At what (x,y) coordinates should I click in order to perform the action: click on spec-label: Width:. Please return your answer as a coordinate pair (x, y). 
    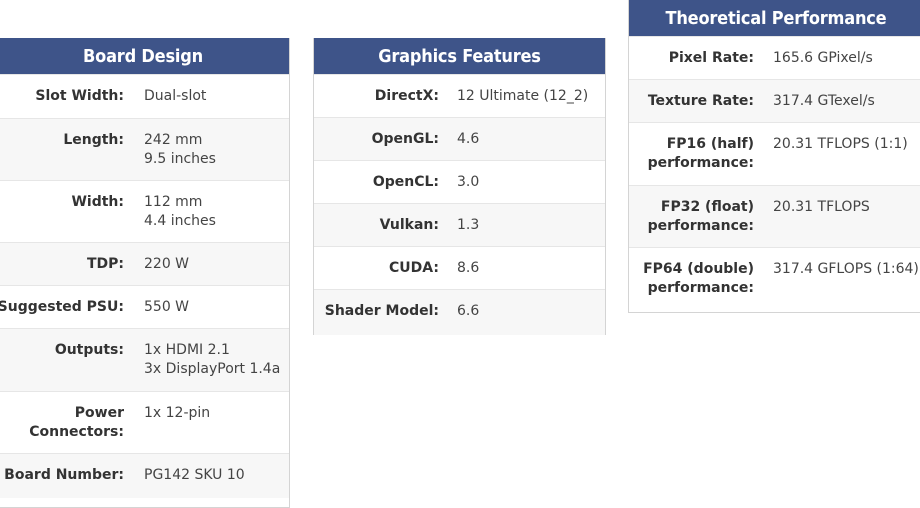
    Looking at the image, I should click on (97, 202).